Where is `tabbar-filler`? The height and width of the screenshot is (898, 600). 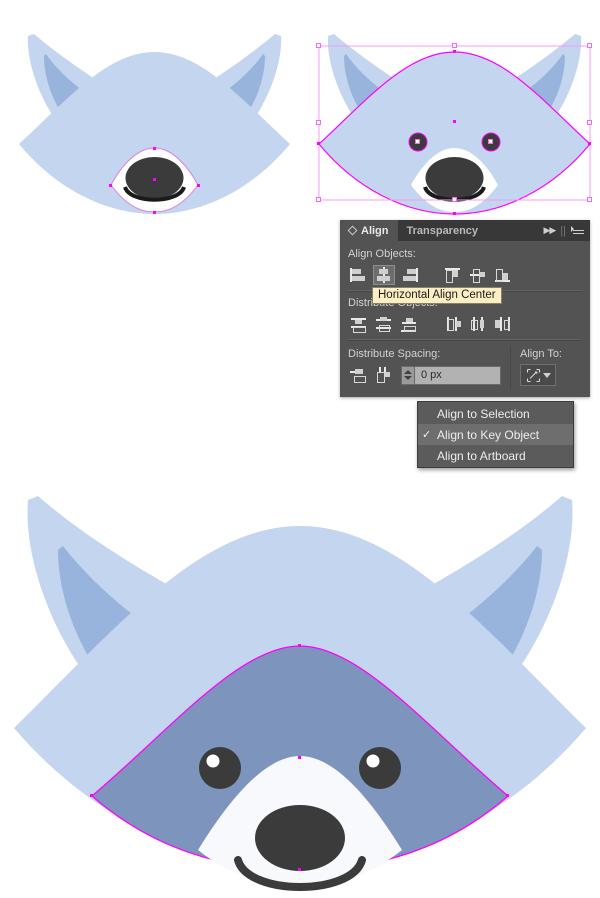
tabbar-filler is located at coordinates (515, 230).